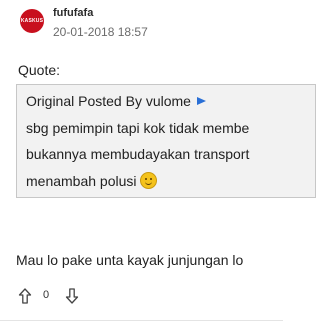  What do you see at coordinates (25, 296) in the screenshot?
I see `arrow-up-icon` at bounding box center [25, 296].